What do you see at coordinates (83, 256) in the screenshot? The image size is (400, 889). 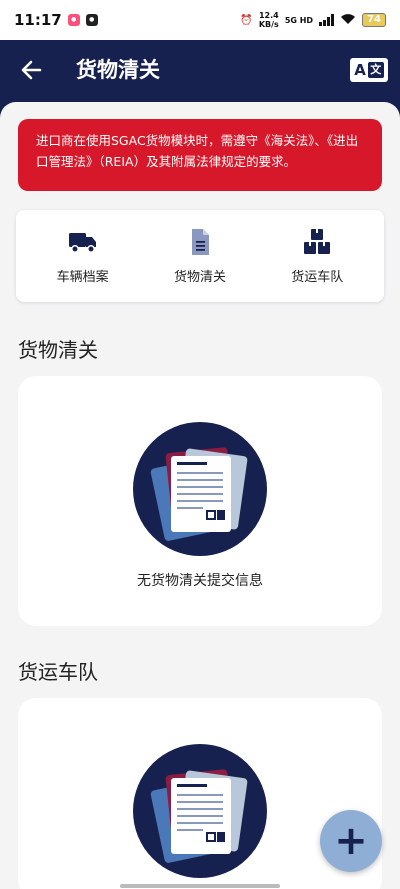 I see `quick-action-vehicle-records: 车辆档案` at bounding box center [83, 256].